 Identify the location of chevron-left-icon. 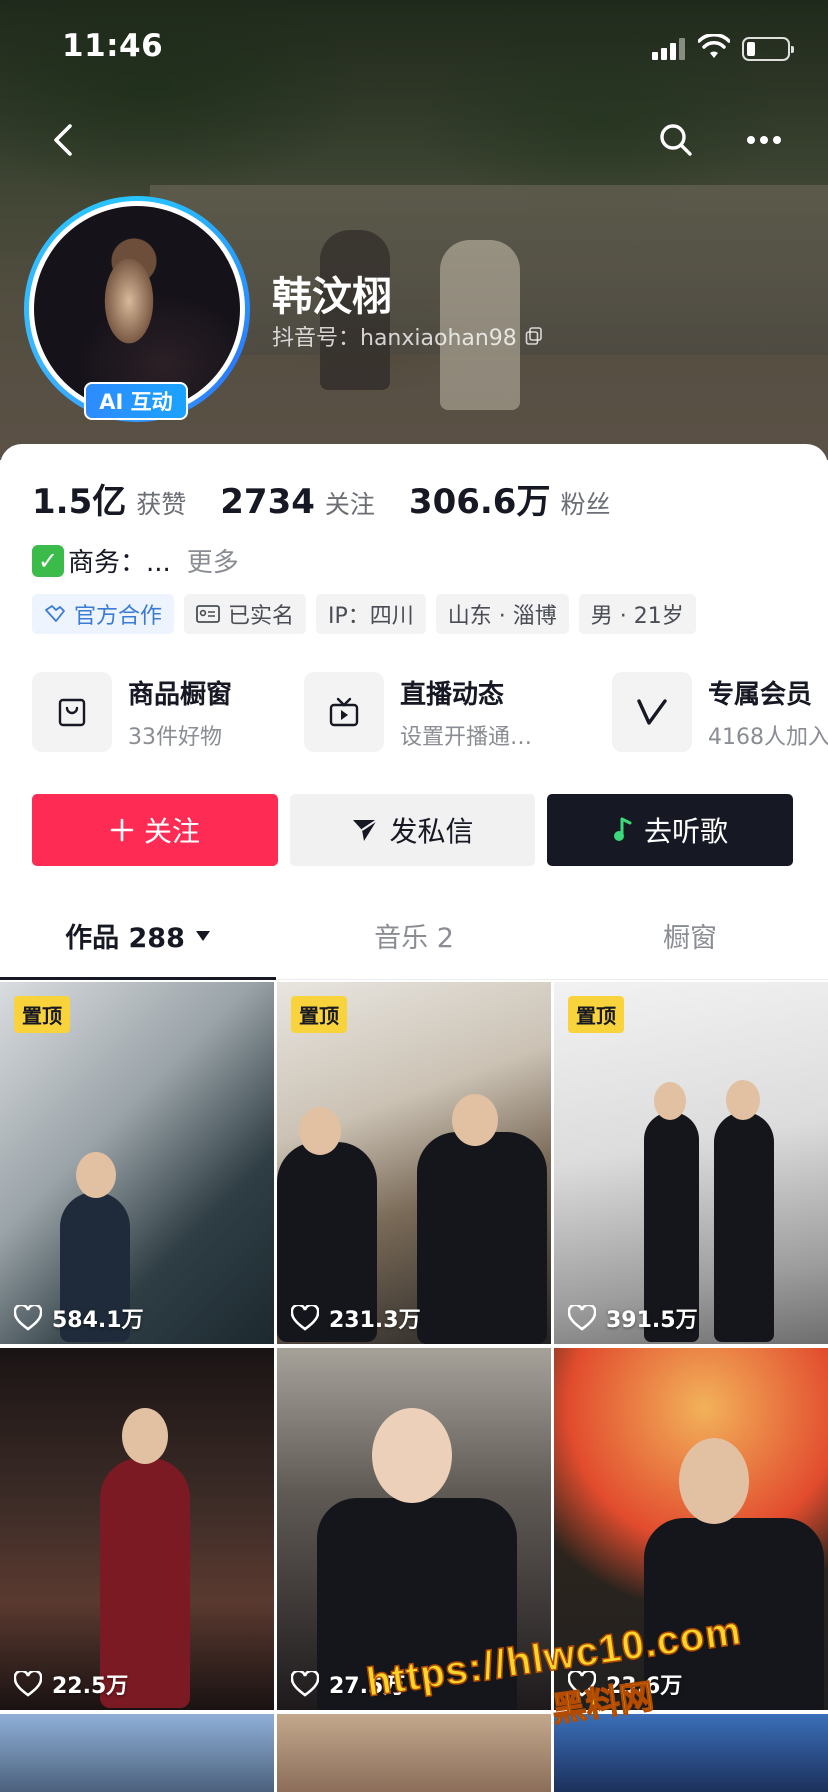
(63, 140).